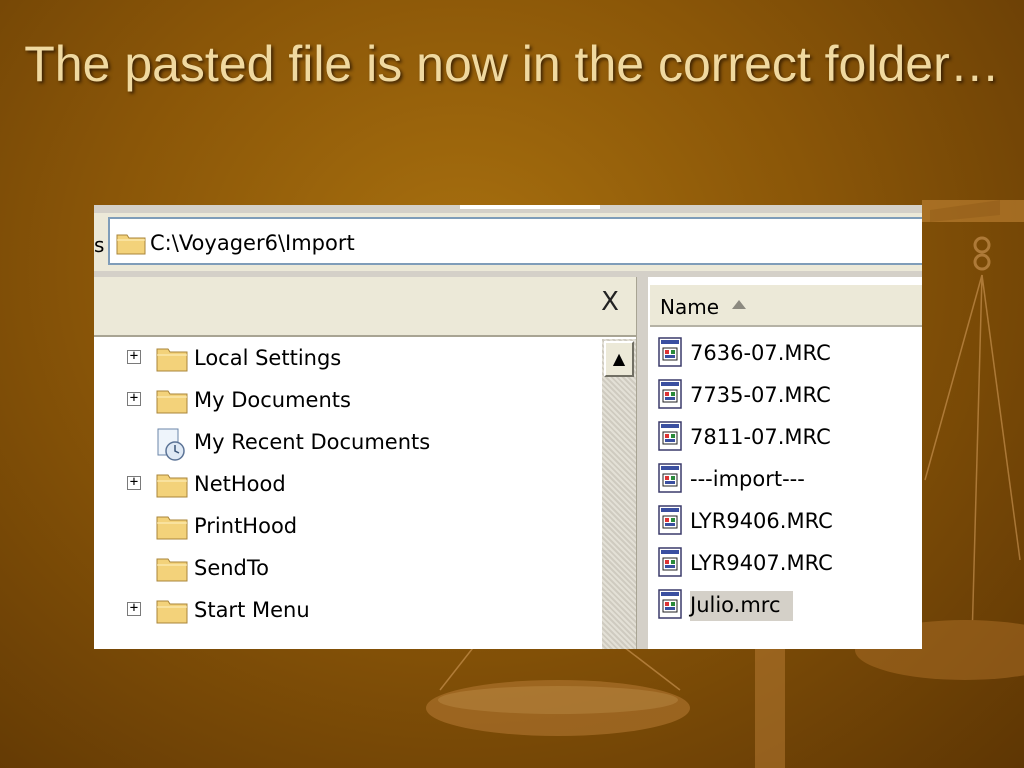 The height and width of the screenshot is (768, 1024). I want to click on tree-item-label: My Recent Documents, so click(312, 442).